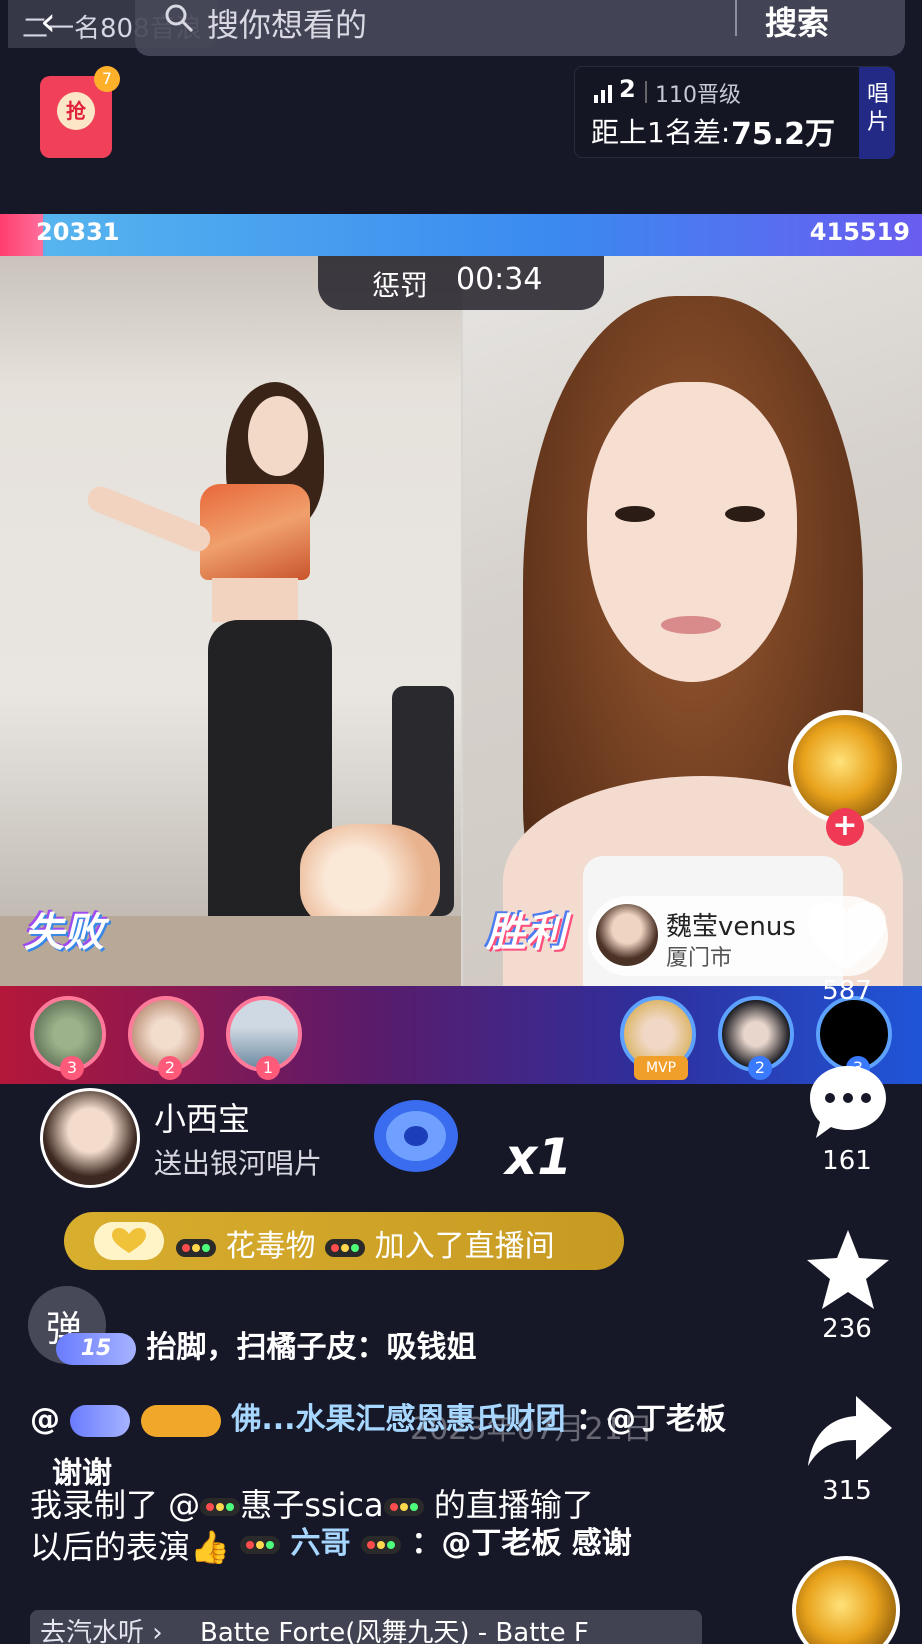  Describe the element at coordinates (180, 1420) in the screenshot. I see `fan-badge` at that location.